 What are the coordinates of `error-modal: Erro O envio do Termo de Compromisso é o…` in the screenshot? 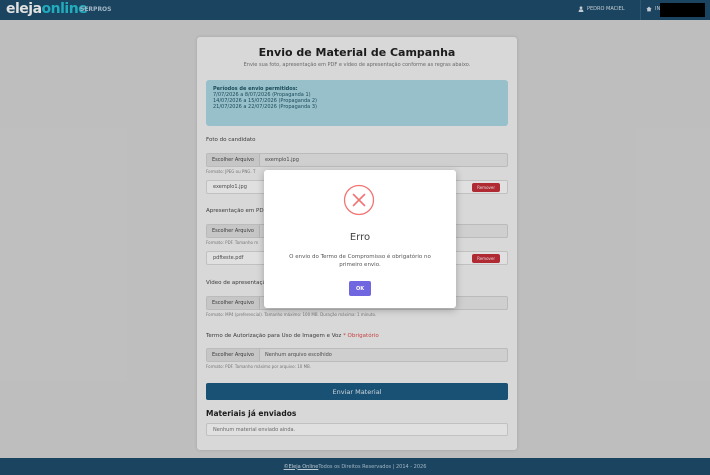 It's located at (360, 239).